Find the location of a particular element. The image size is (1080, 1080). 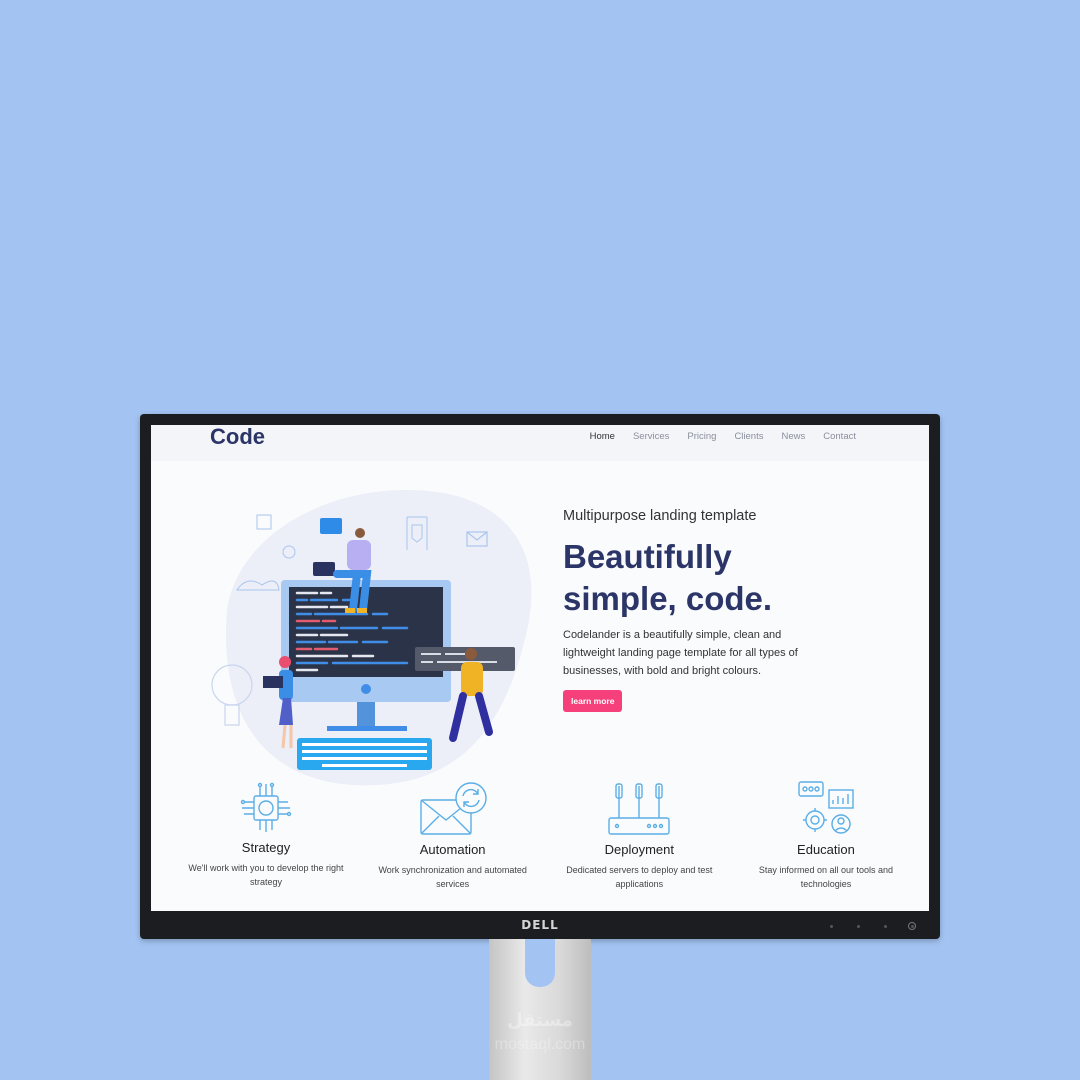

power-button-icon is located at coordinates (912, 926).